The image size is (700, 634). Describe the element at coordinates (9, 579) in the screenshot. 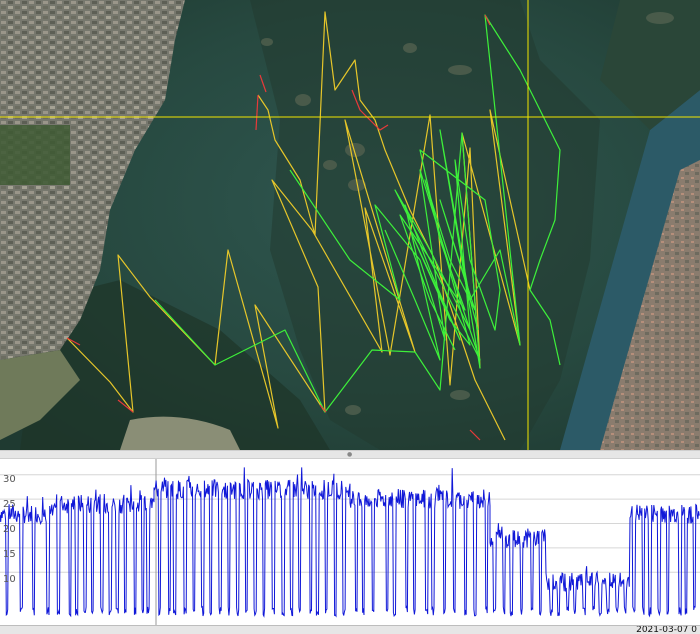

I see `ytick-label: 10` at that location.